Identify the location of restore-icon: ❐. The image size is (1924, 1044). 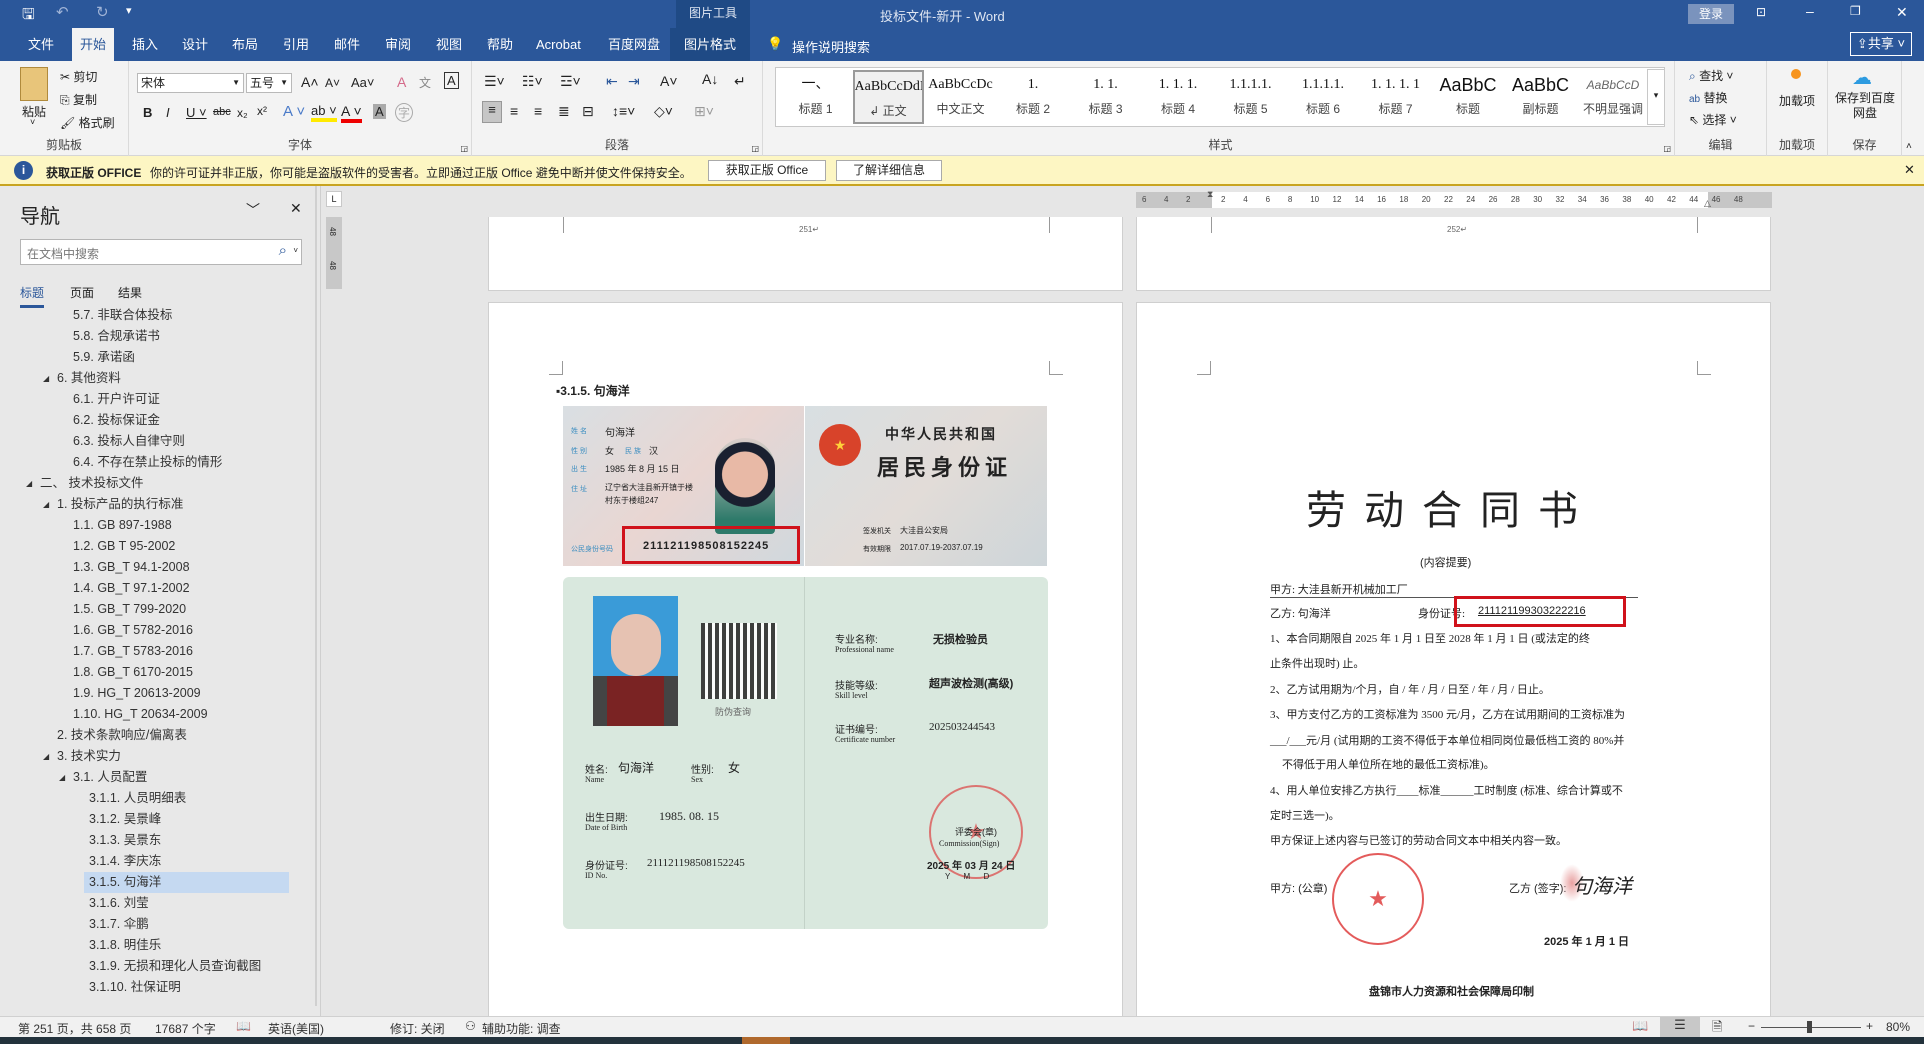
(1855, 11).